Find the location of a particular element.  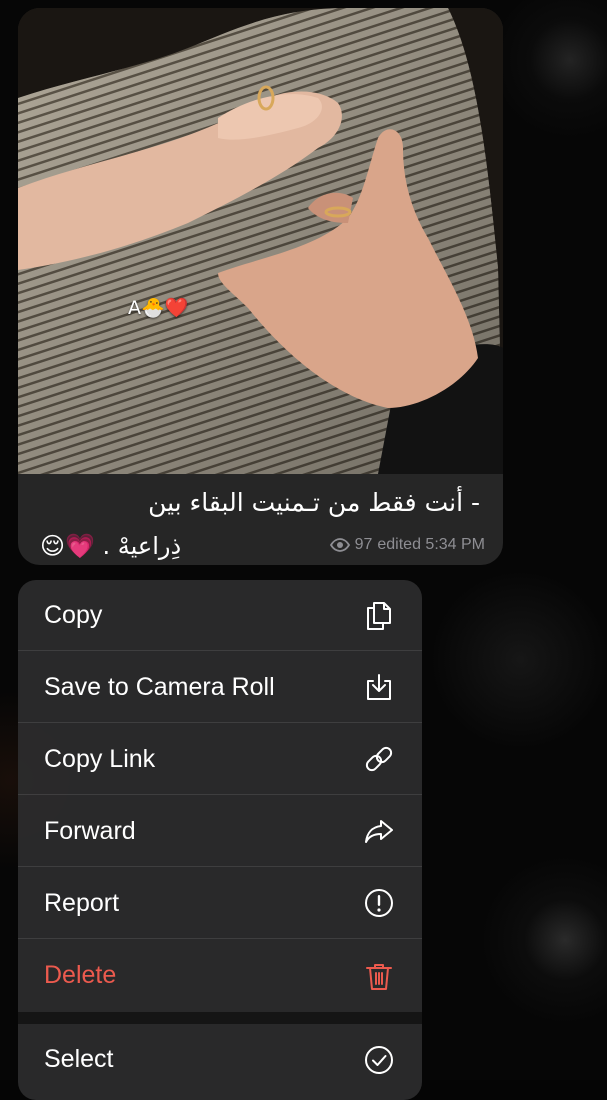

message-meta: 97 edited 5:34 PM is located at coordinates (407, 545).